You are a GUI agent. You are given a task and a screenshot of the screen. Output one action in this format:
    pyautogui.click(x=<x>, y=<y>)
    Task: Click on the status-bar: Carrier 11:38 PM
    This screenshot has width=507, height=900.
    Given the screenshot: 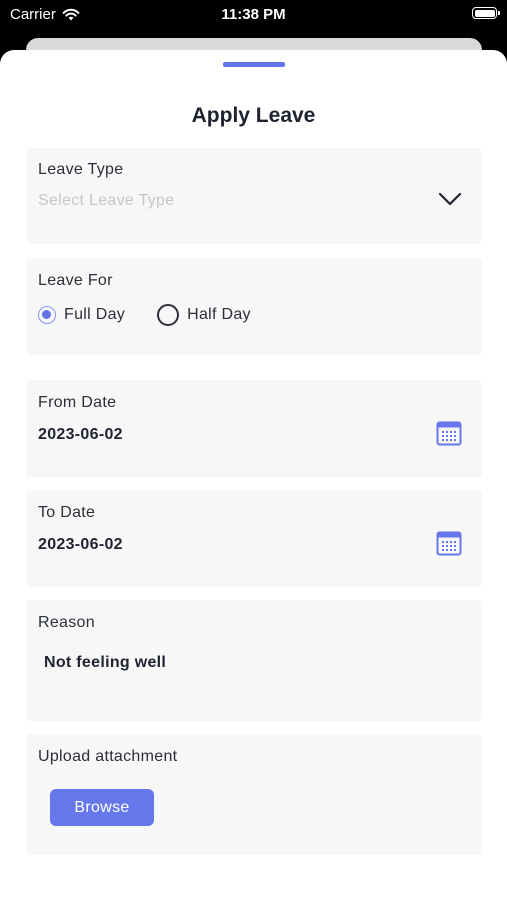 What is the action you would take?
    pyautogui.click(x=253, y=15)
    